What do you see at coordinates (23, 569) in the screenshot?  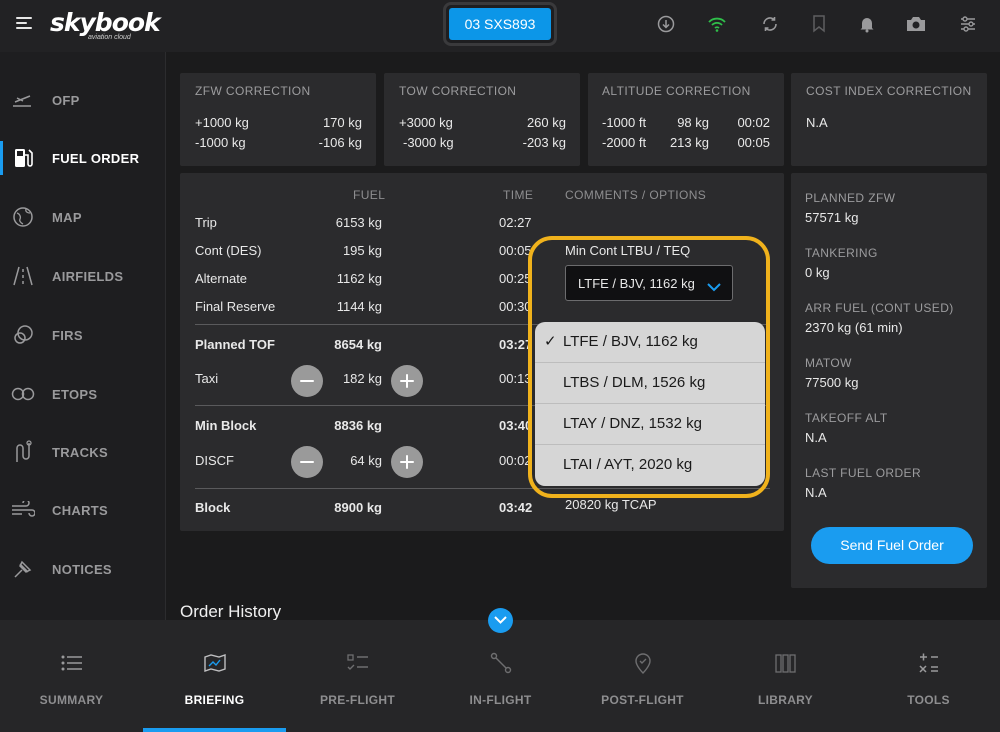 I see `notices-icon` at bounding box center [23, 569].